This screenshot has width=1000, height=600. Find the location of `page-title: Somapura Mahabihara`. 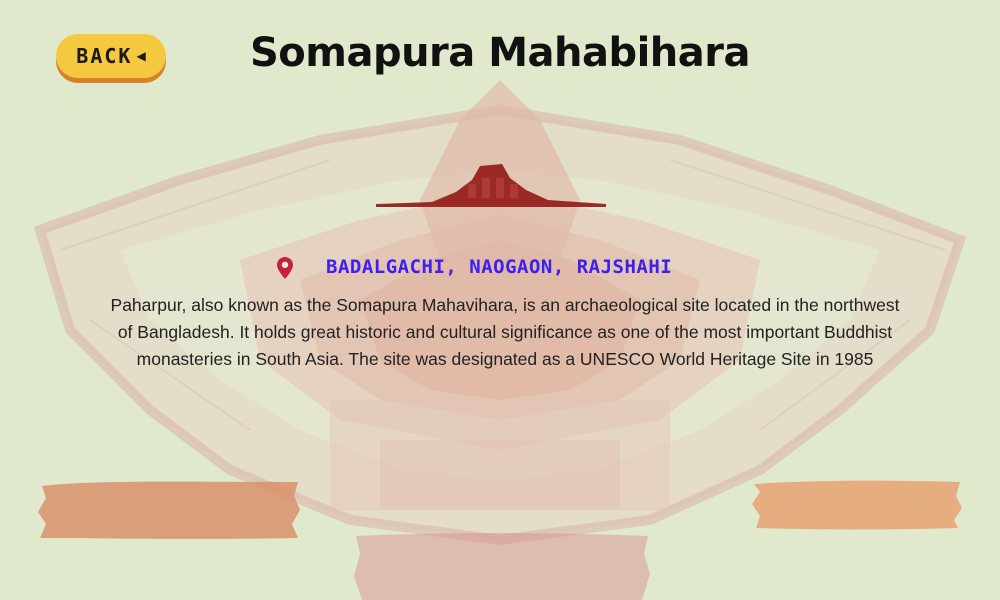

page-title: Somapura Mahabihara is located at coordinates (500, 53).